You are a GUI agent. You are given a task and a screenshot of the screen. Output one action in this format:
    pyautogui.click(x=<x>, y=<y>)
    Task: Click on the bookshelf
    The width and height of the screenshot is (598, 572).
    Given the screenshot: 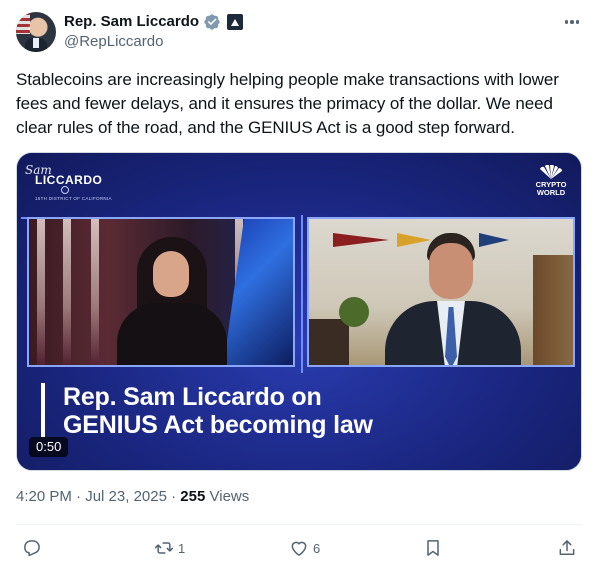 What is the action you would take?
    pyautogui.click(x=553, y=310)
    